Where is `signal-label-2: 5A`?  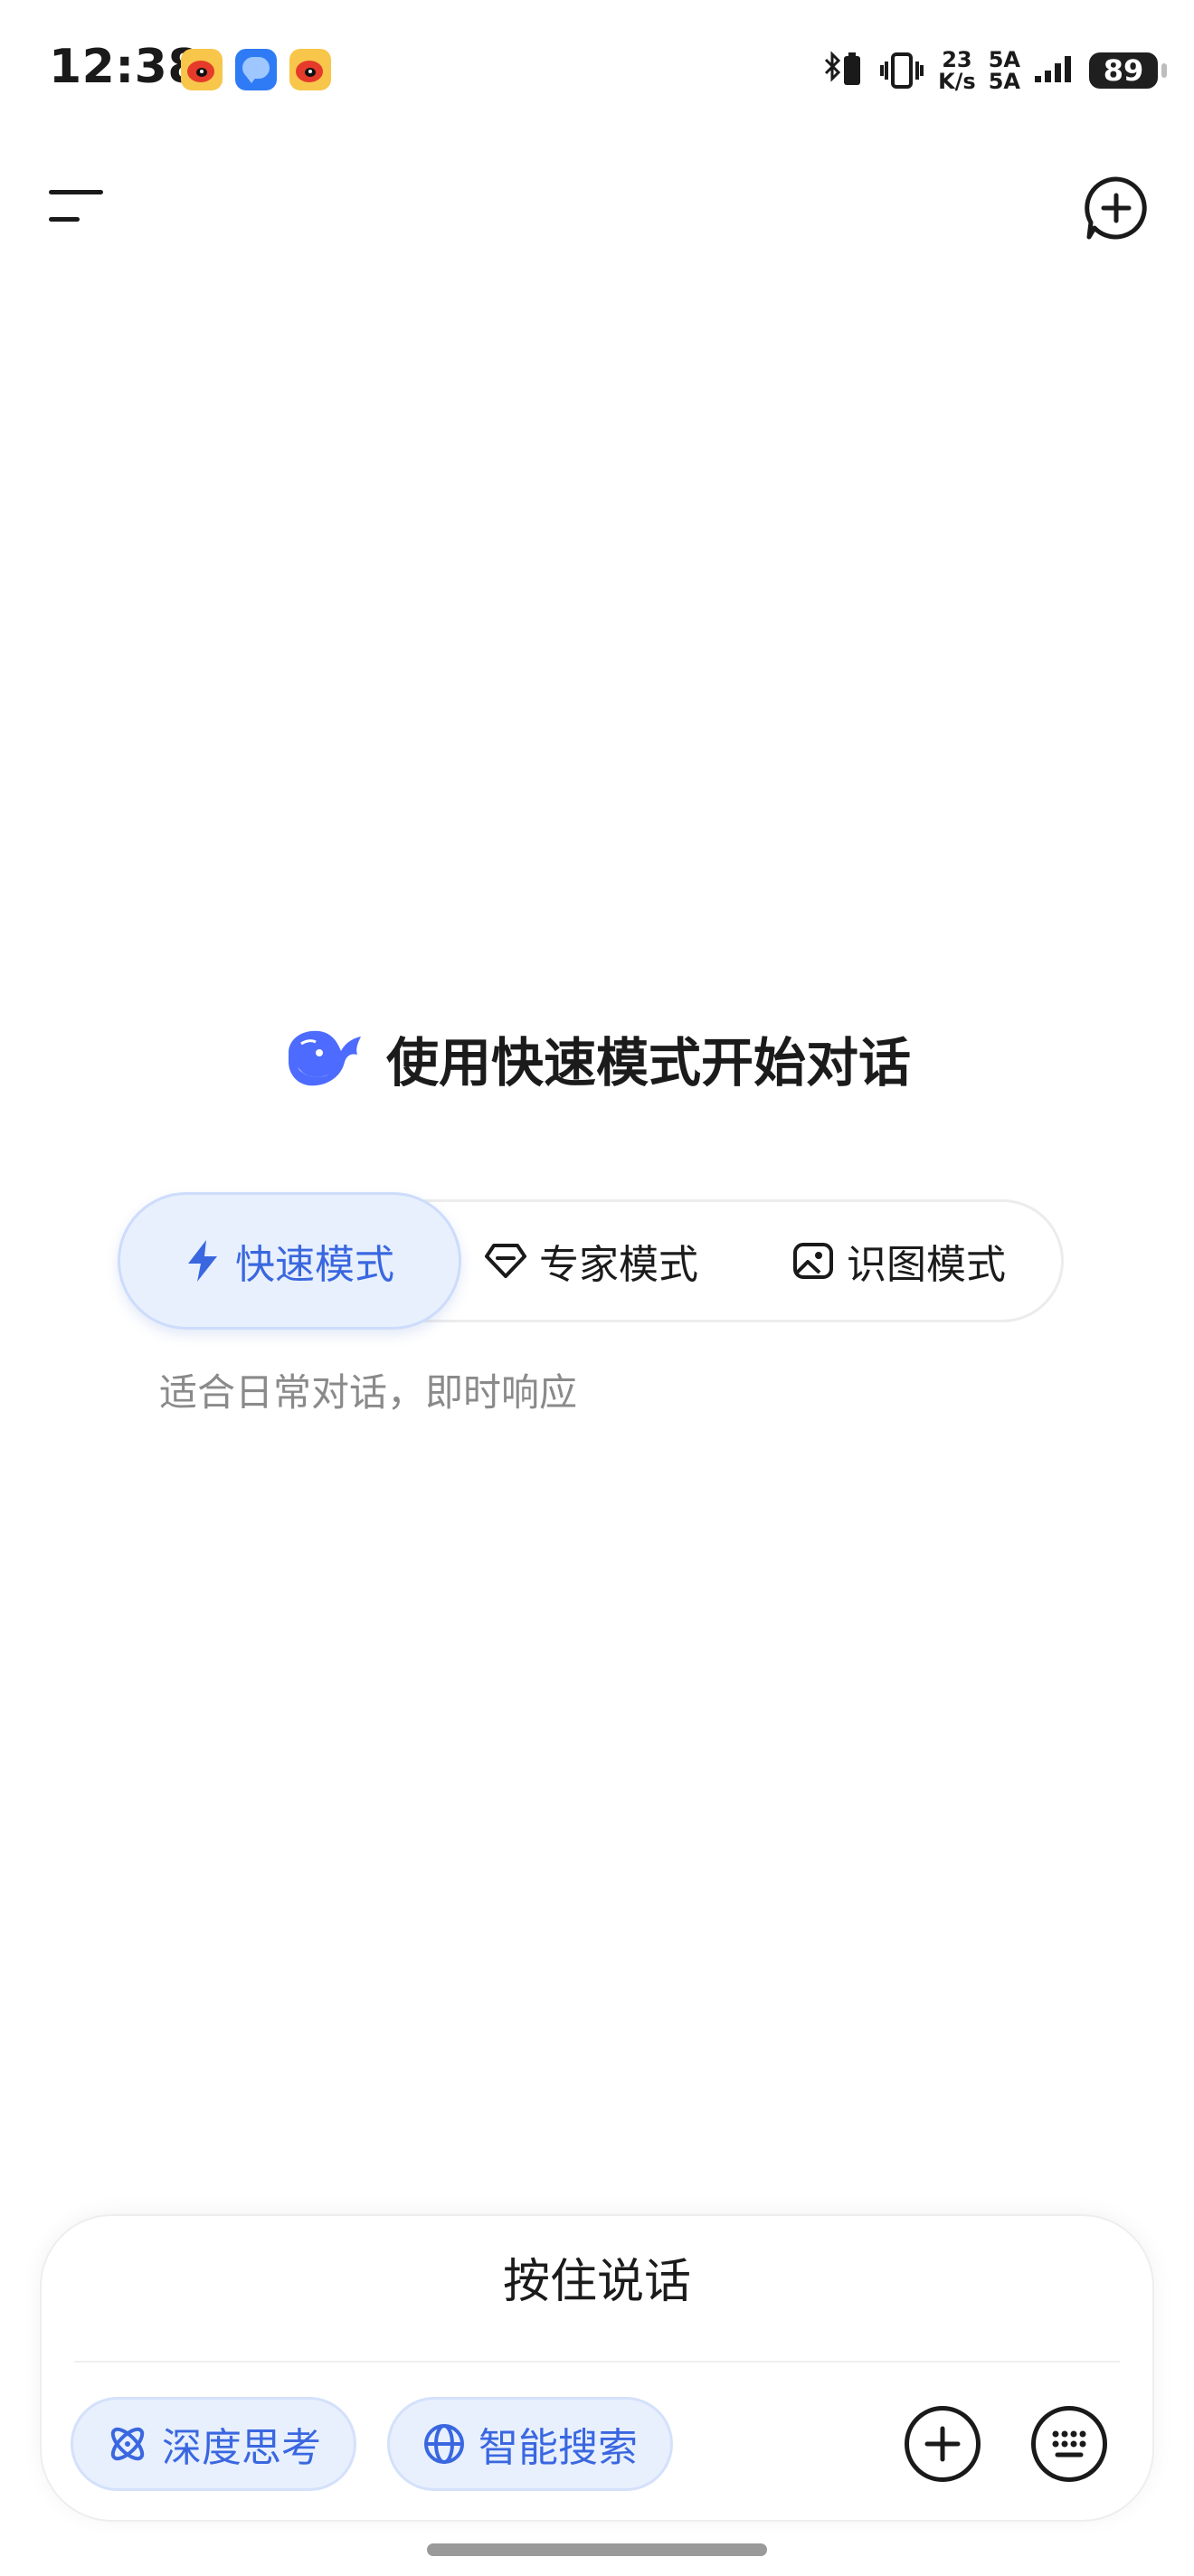
signal-label-2: 5A is located at coordinates (1004, 82).